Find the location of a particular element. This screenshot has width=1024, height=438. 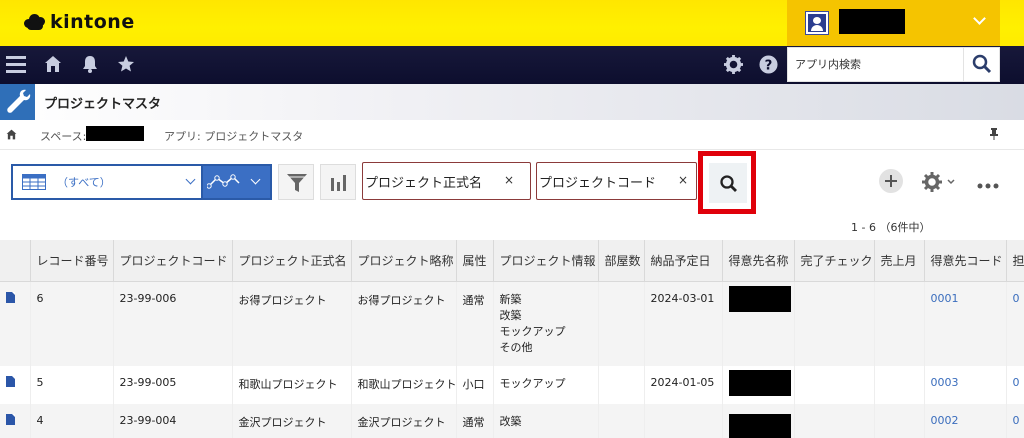

cell-client-code: 0001 is located at coordinates (965, 323).